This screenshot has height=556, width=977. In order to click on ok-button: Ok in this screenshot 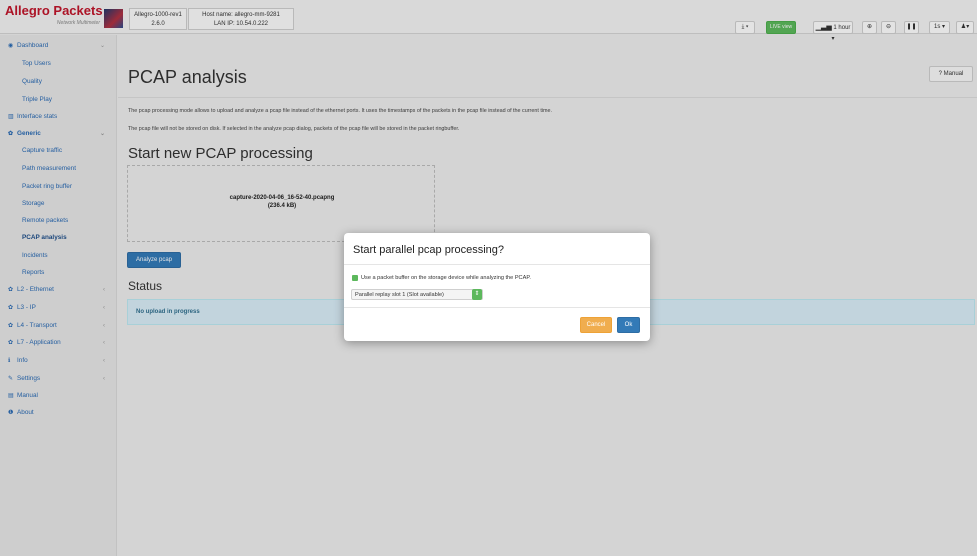, I will do `click(628, 325)`.